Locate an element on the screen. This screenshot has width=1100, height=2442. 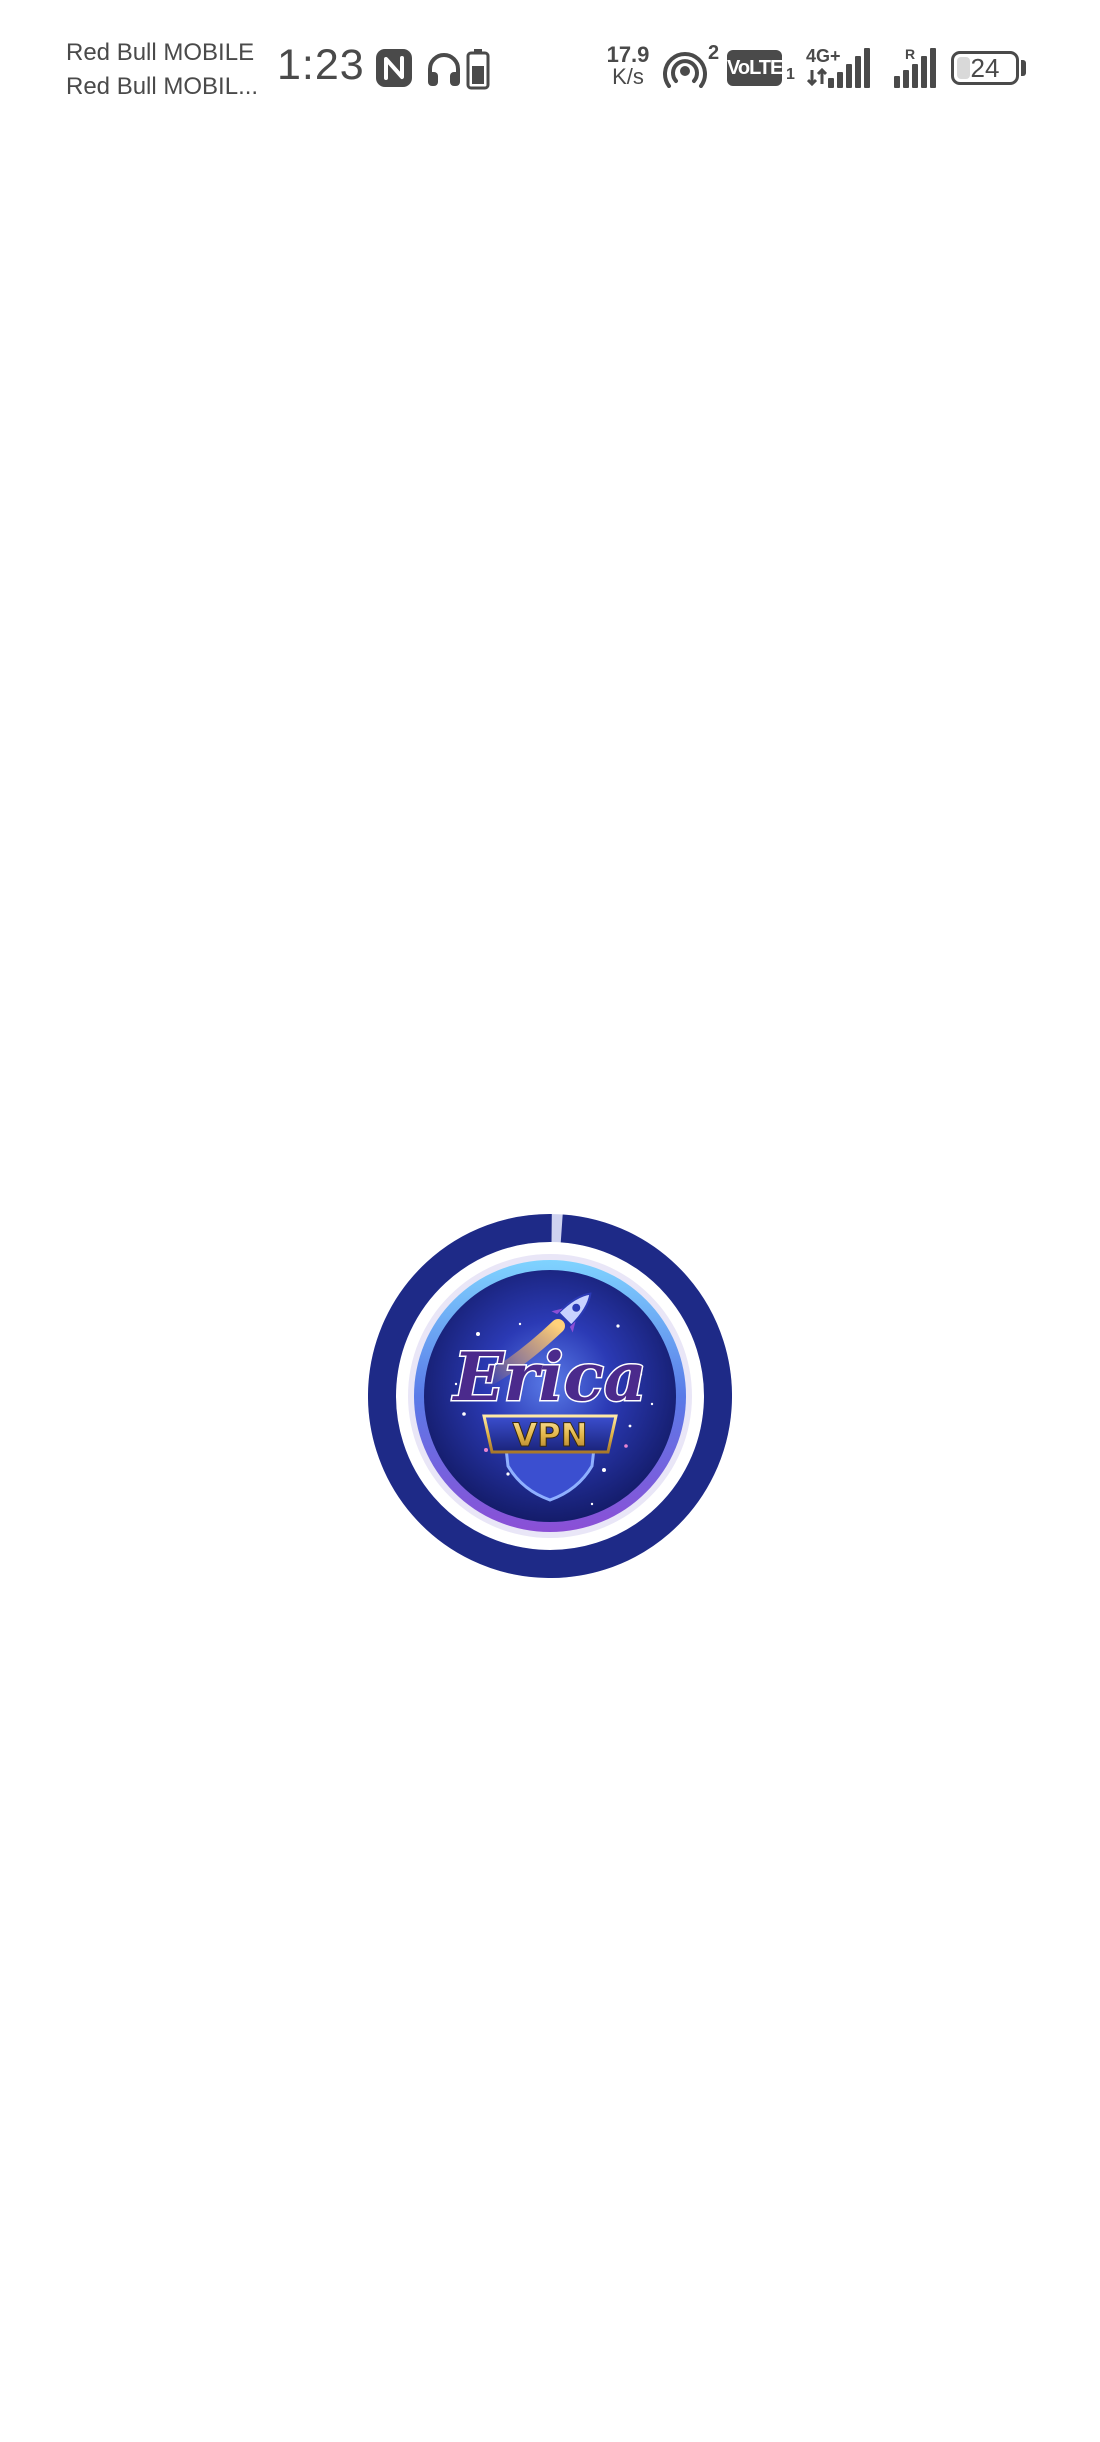
logo-subtitle: VPN is located at coordinates (550, 1435).